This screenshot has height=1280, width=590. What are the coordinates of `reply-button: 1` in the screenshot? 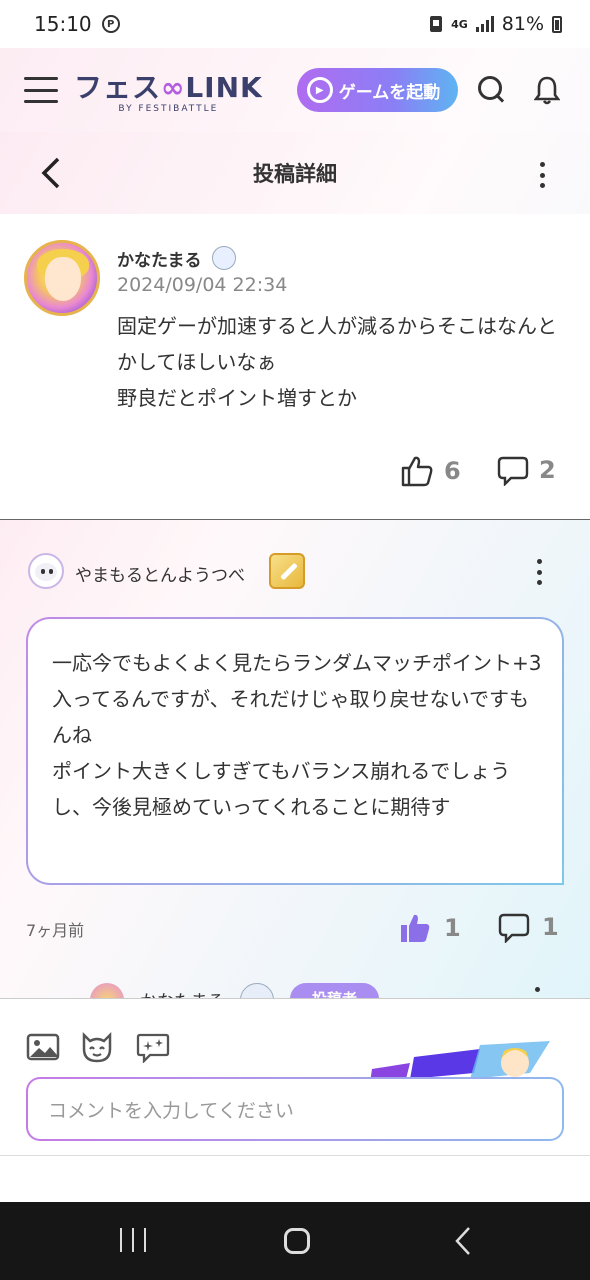 It's located at (528, 927).